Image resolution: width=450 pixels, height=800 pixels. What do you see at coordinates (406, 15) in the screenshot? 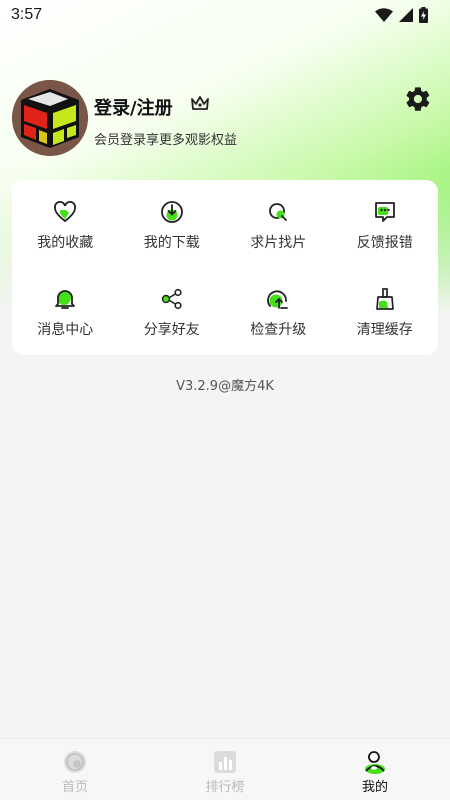
I see `signal-icon` at bounding box center [406, 15].